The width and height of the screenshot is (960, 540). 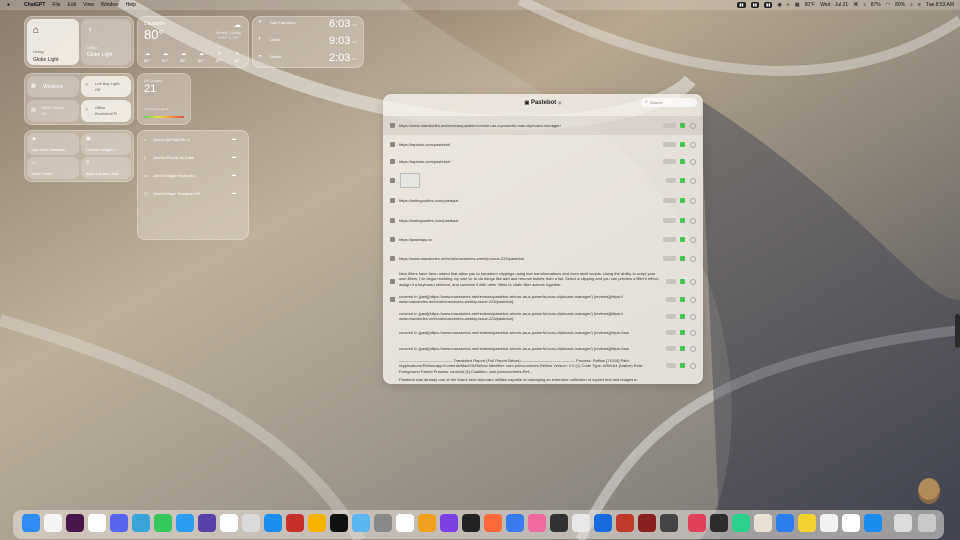 What do you see at coordinates (53, 523) in the screenshot?
I see `calendar-icon` at bounding box center [53, 523].